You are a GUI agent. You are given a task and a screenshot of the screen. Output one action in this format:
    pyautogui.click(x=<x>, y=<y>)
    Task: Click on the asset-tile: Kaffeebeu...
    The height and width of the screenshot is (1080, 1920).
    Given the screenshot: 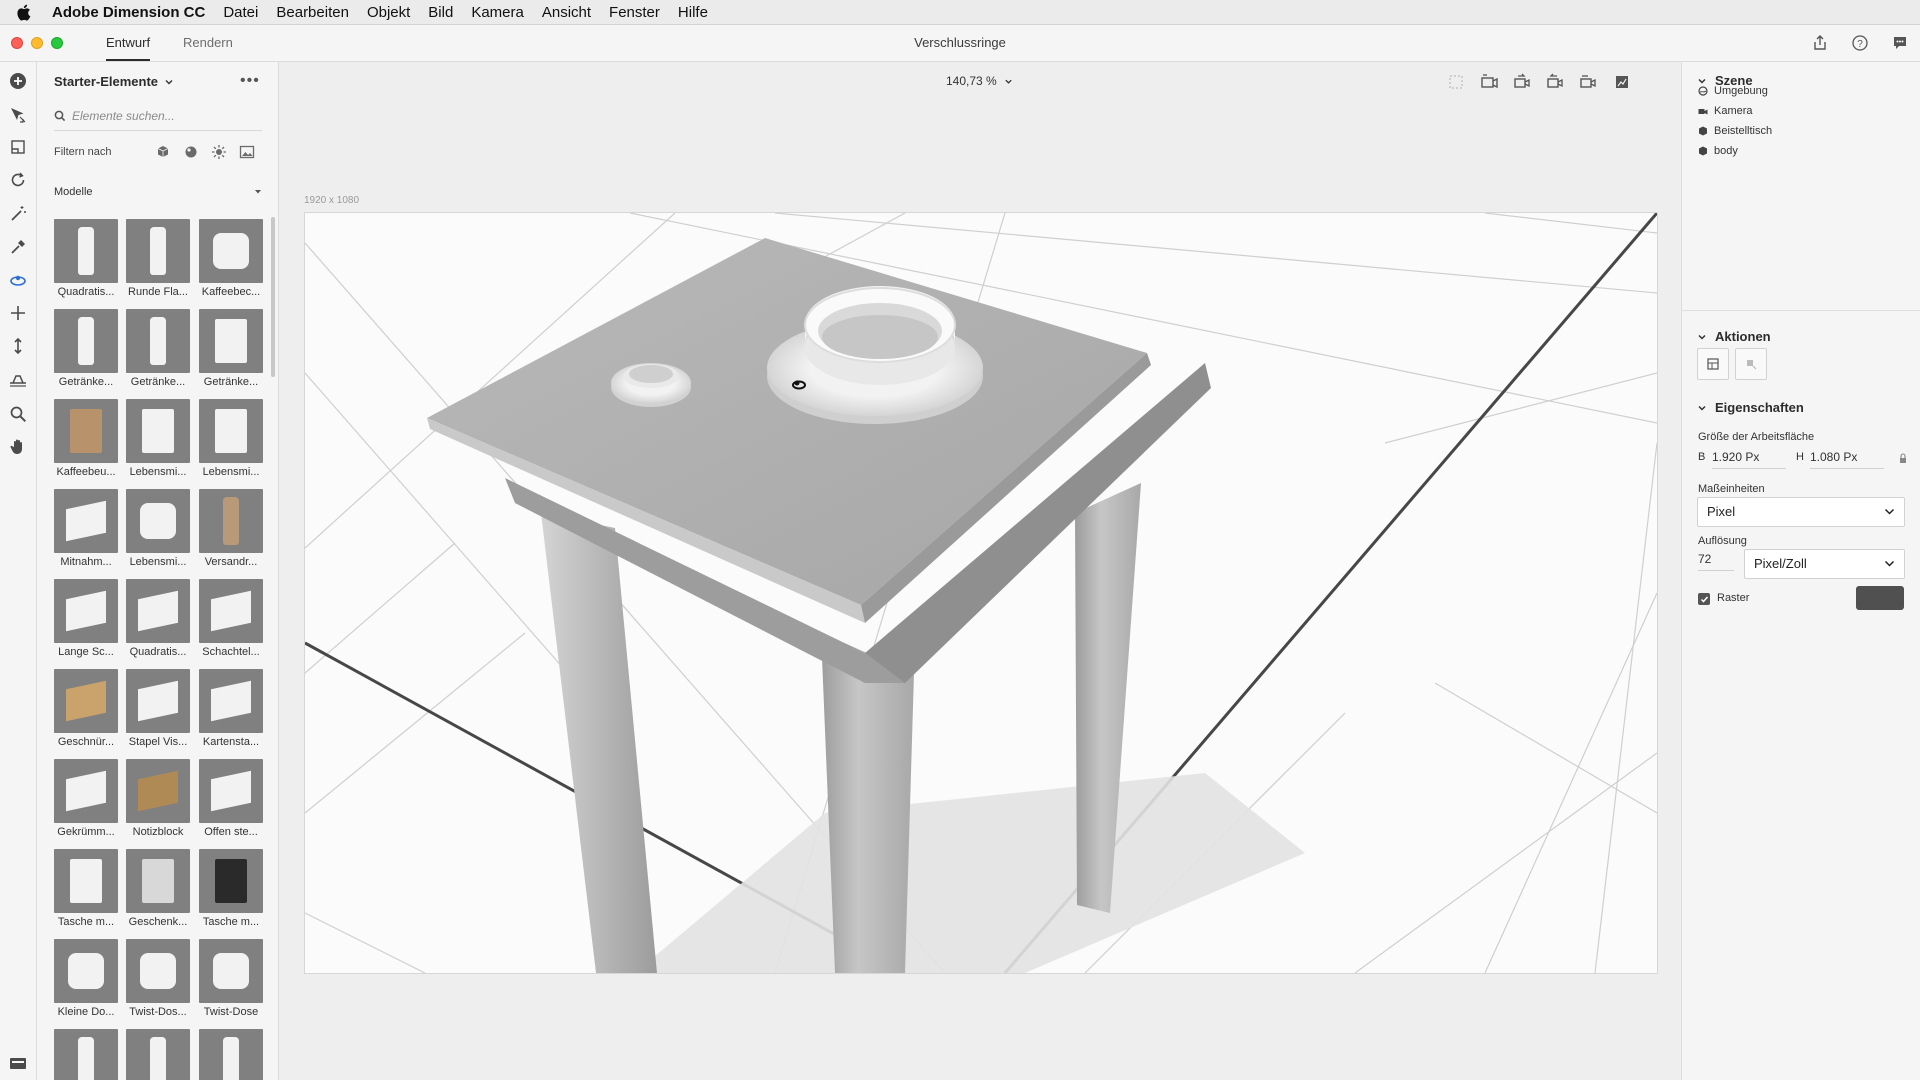 What is the action you would take?
    pyautogui.click(x=86, y=440)
    